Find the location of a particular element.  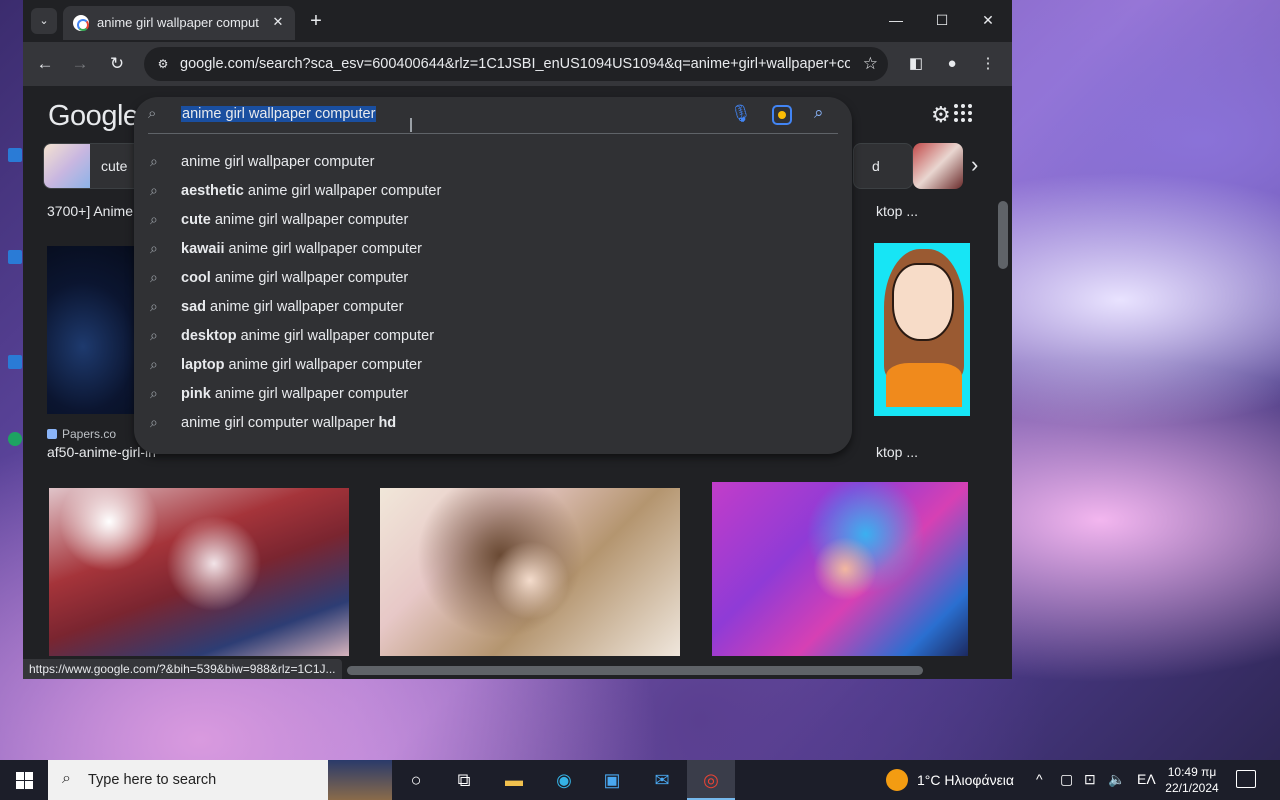

menu-kebab-icon: ⋮ is located at coordinates (988, 64).